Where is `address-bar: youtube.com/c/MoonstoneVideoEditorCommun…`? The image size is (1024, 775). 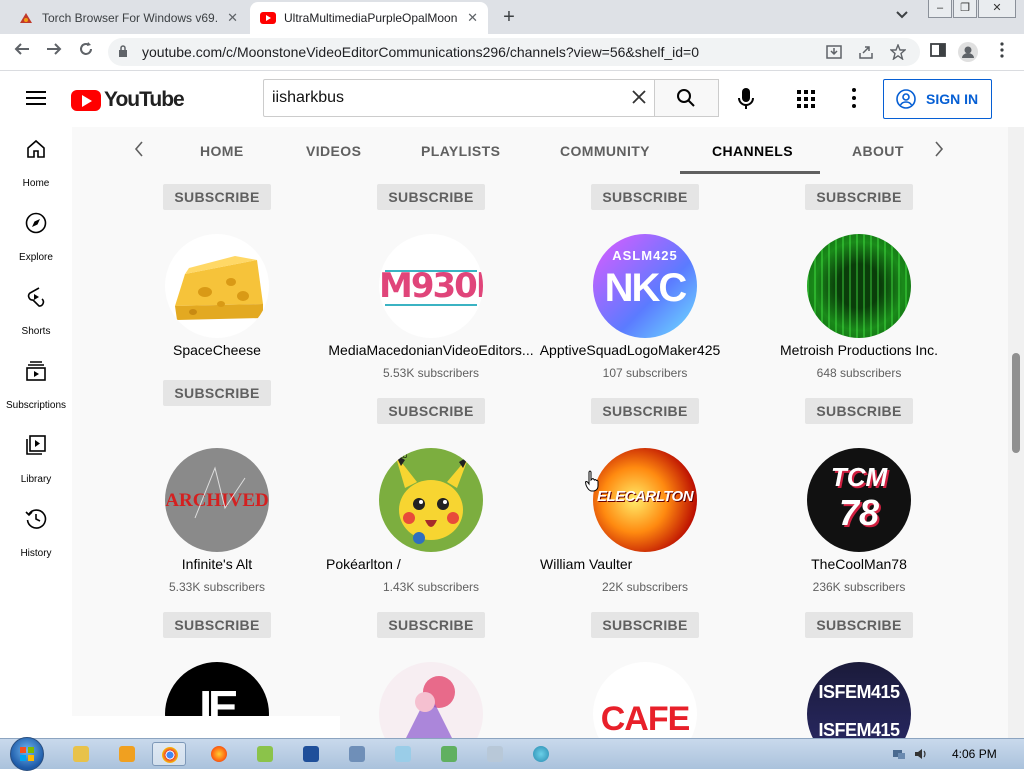 address-bar: youtube.com/c/MoonstoneVideoEditorCommun… is located at coordinates (514, 52).